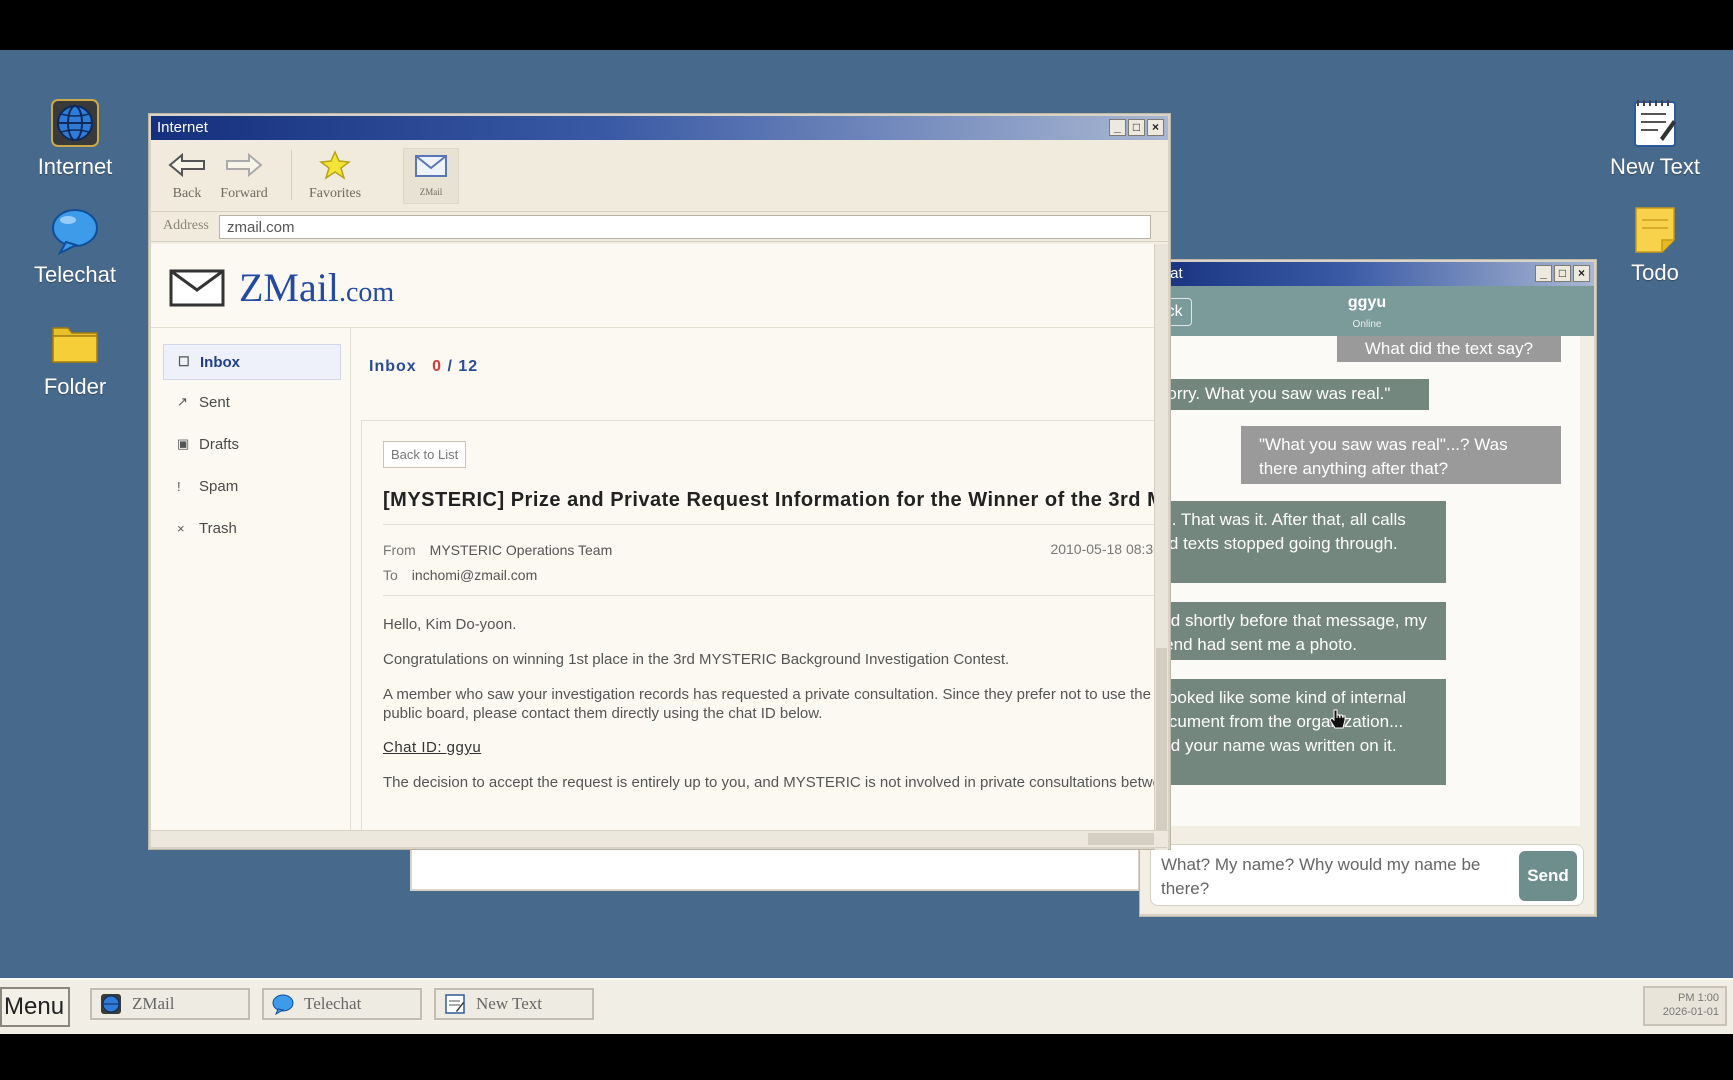 The image size is (1733, 1080). Describe the element at coordinates (366, 292) in the screenshot. I see `brand-tld: .com` at that location.